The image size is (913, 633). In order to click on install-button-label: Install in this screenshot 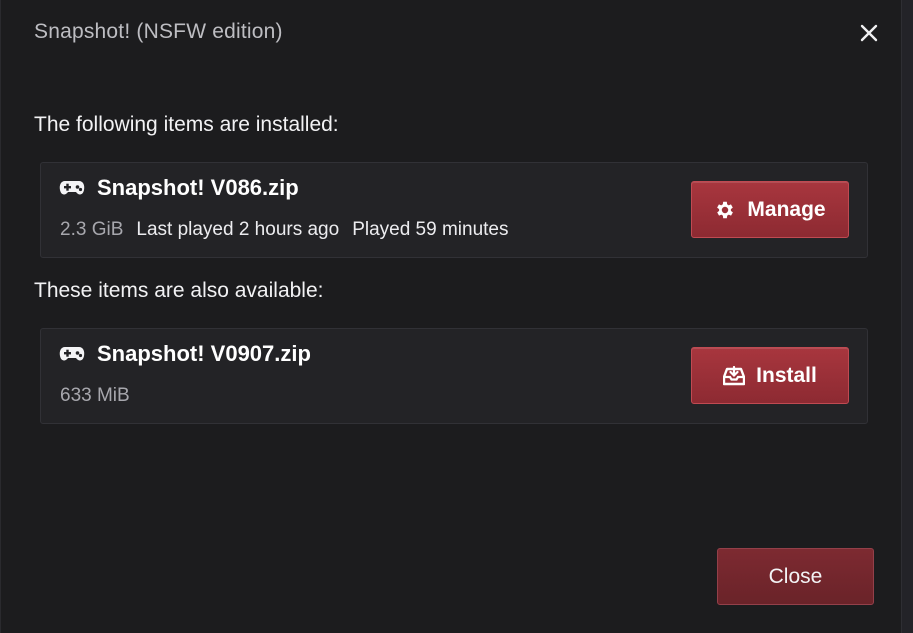, I will do `click(786, 375)`.